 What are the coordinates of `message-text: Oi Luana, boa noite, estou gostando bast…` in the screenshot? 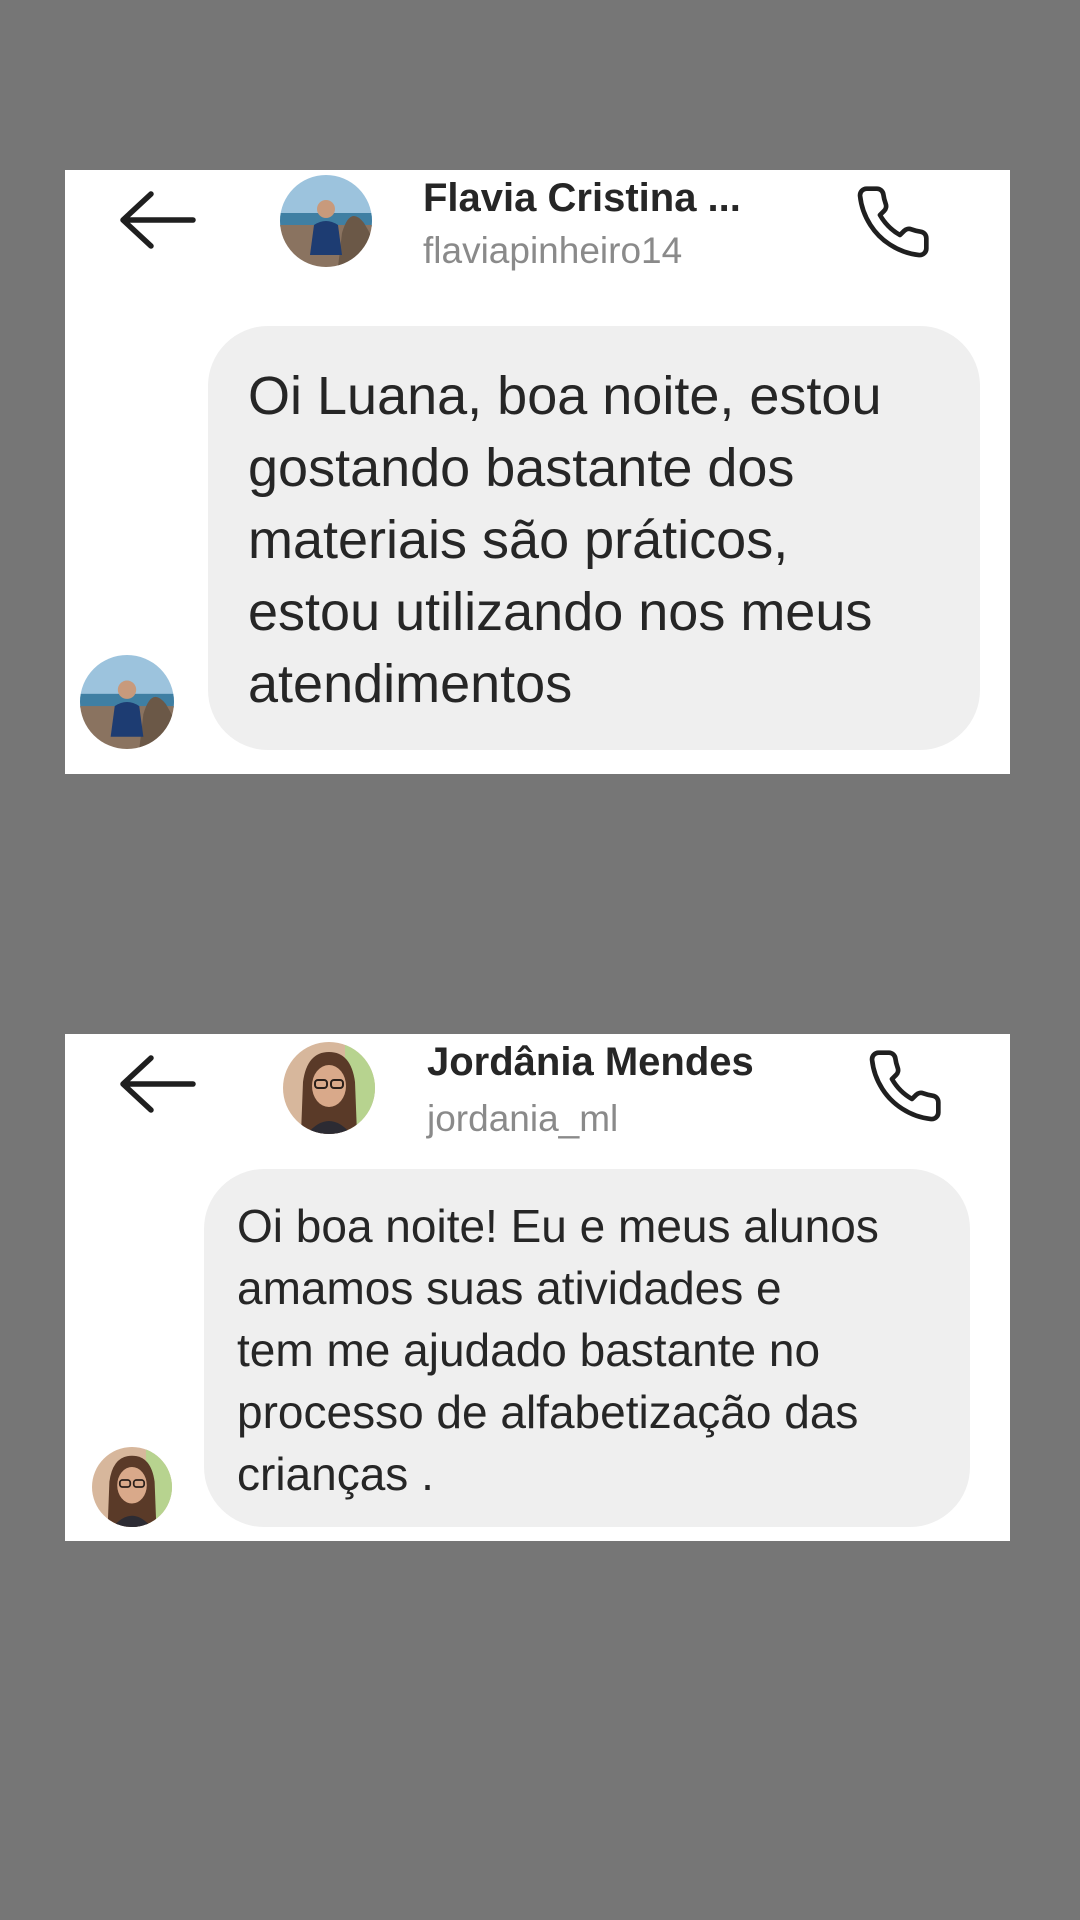 It's located at (565, 540).